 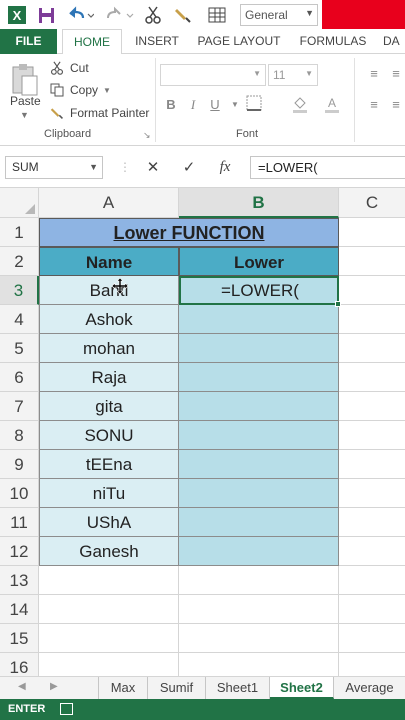 What do you see at coordinates (109, 203) in the screenshot?
I see `column-header-a: A` at bounding box center [109, 203].